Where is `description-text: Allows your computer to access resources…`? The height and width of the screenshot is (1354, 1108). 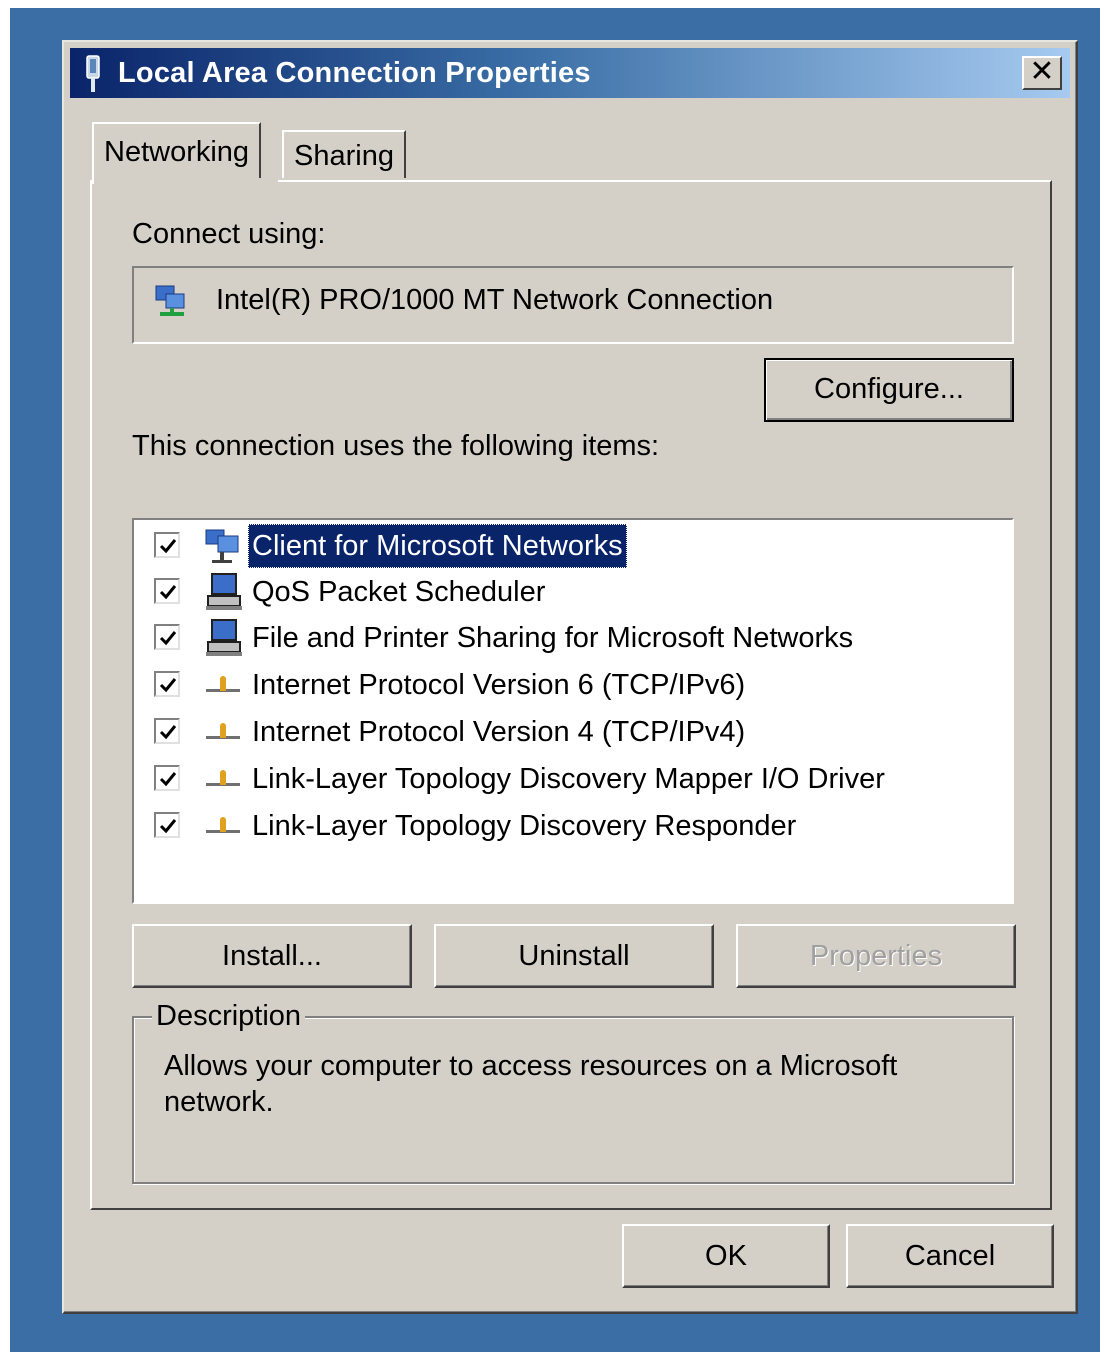
description-text: Allows your computer to access resources… is located at coordinates (531, 1084).